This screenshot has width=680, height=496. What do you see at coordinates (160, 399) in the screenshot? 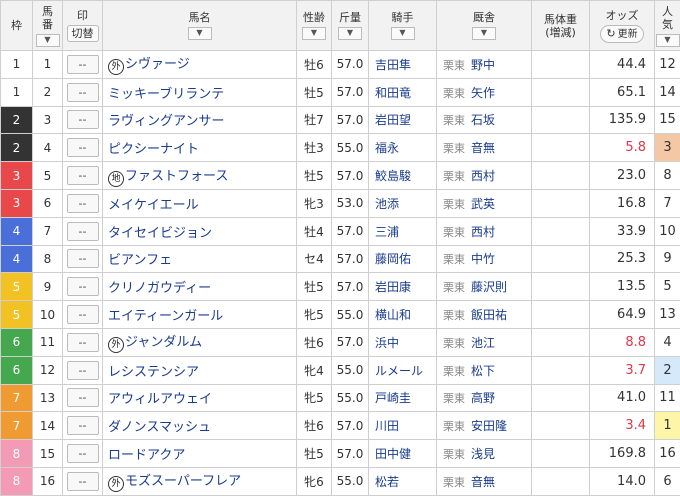
I see `horse-name-link: アウィルアウェイ` at bounding box center [160, 399].